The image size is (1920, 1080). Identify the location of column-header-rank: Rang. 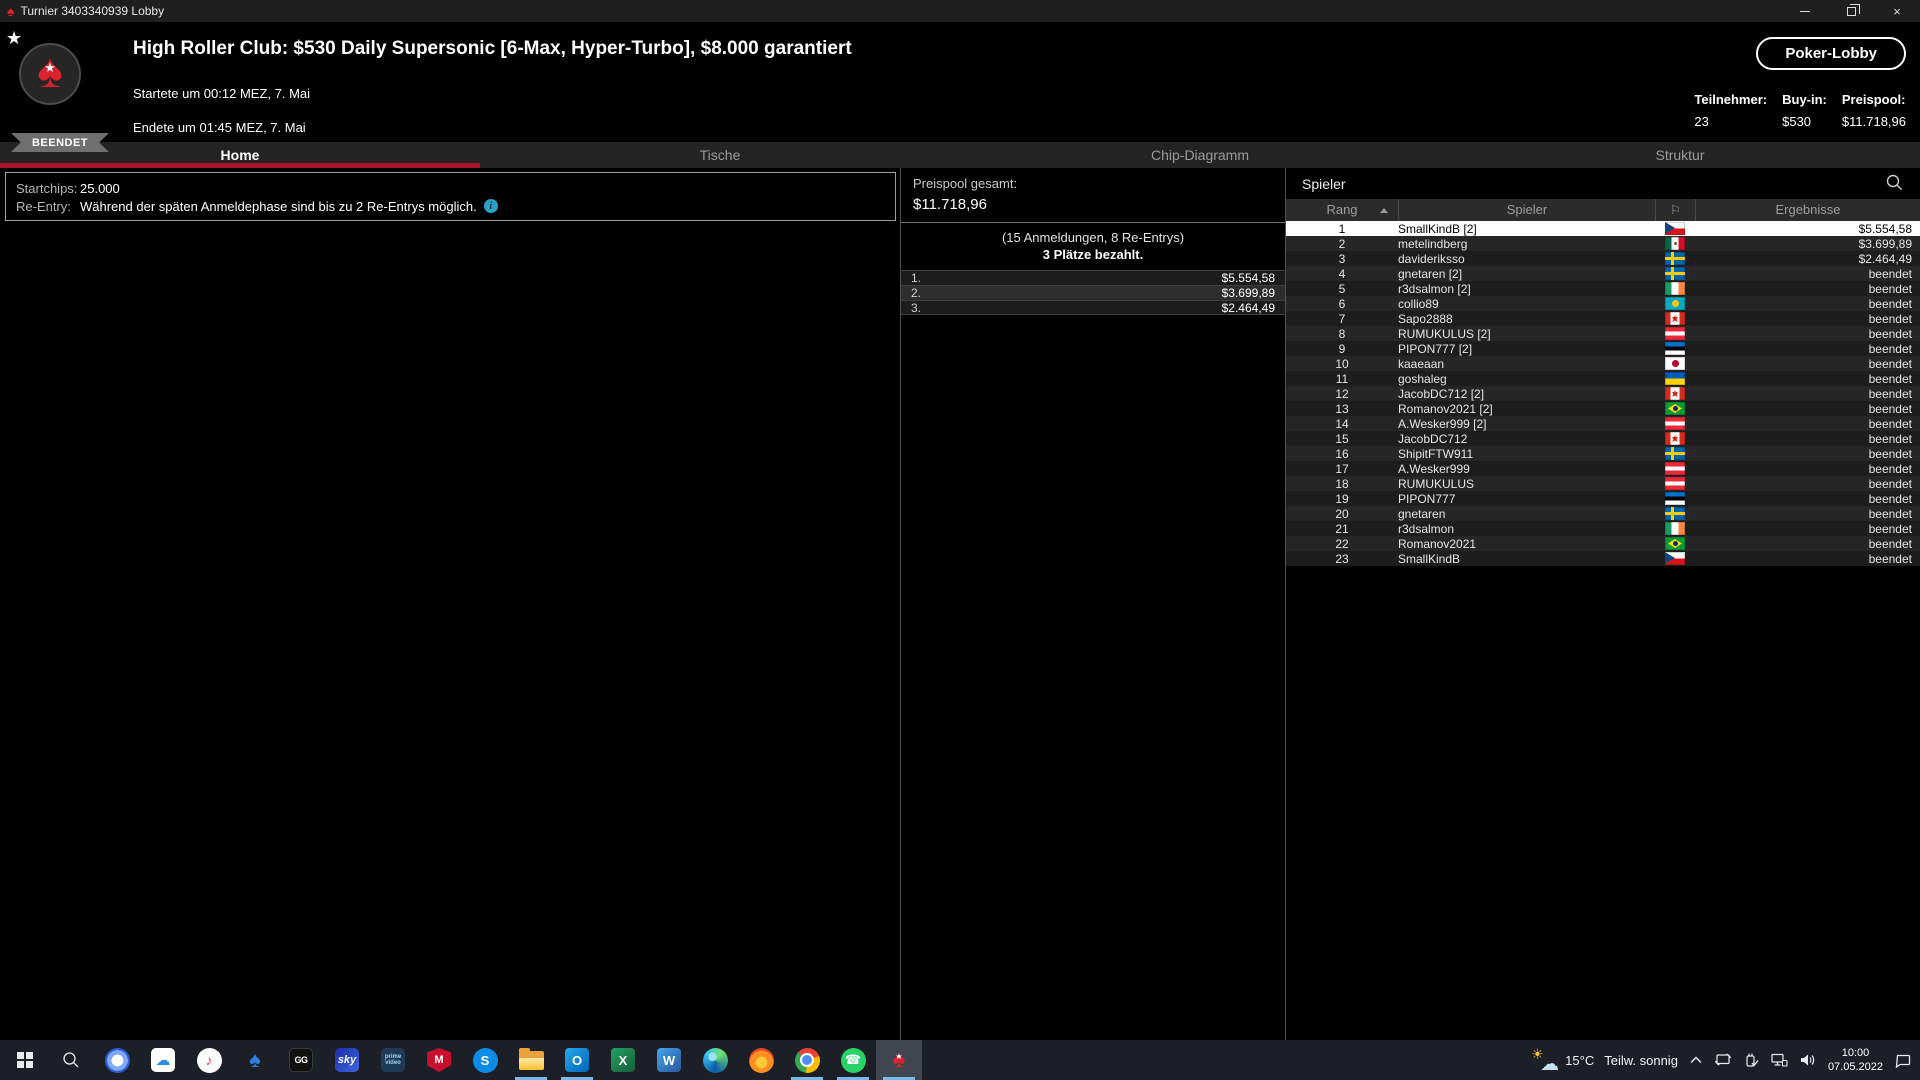
(1342, 210).